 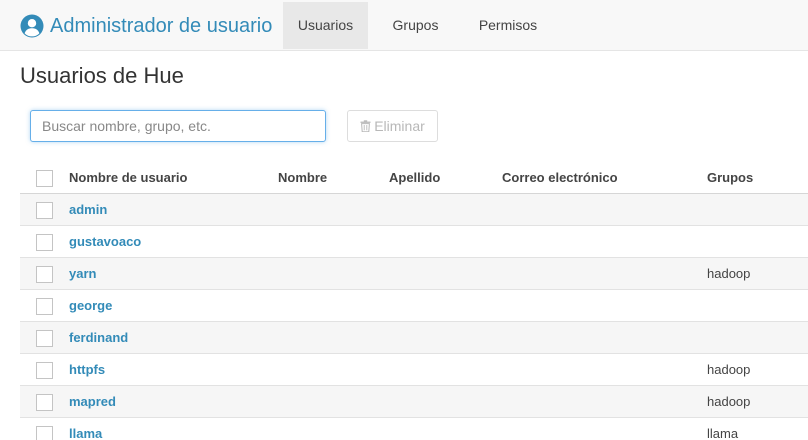 I want to click on app-brand: Administrador de usuario, so click(x=146, y=26).